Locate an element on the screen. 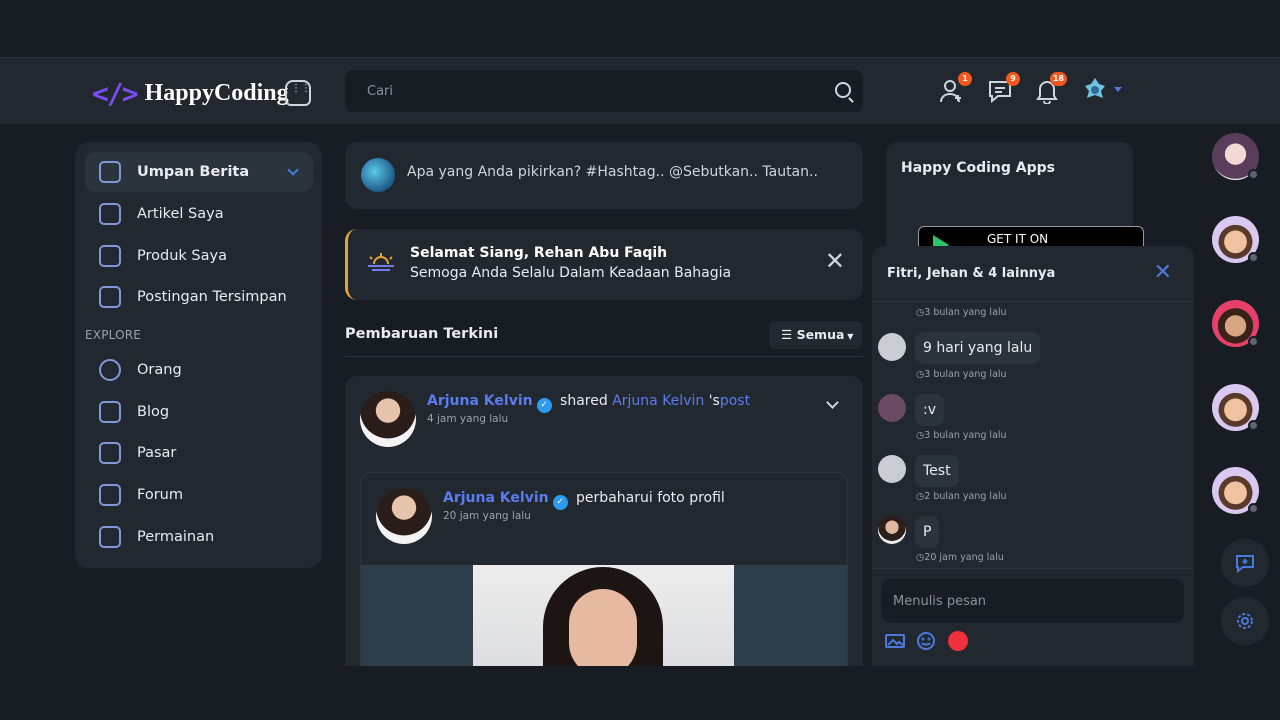 This screenshot has height=720, width=1280. chat-message-input is located at coordinates (1032, 601).